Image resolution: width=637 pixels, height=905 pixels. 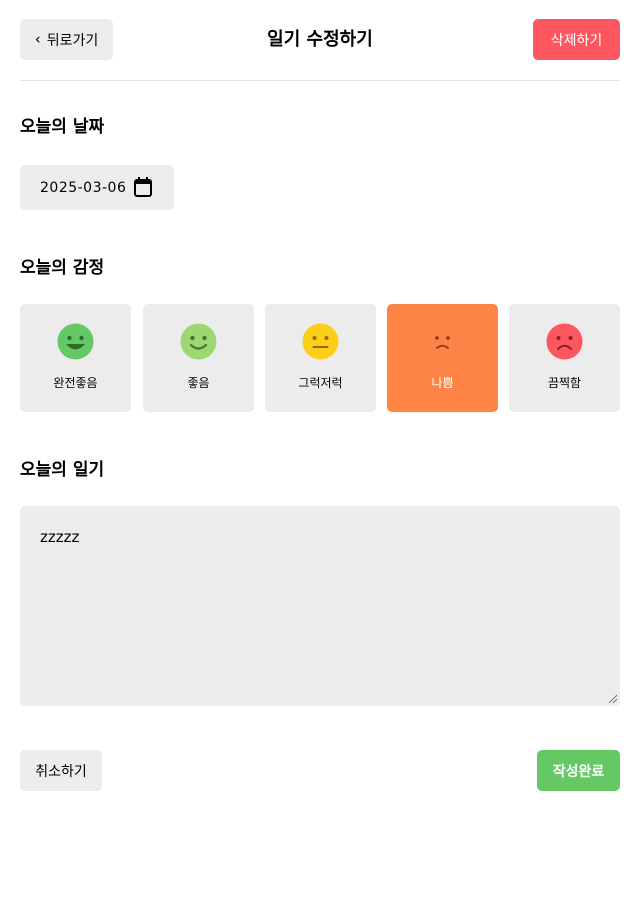 What do you see at coordinates (320, 80) in the screenshot?
I see `header-divider` at bounding box center [320, 80].